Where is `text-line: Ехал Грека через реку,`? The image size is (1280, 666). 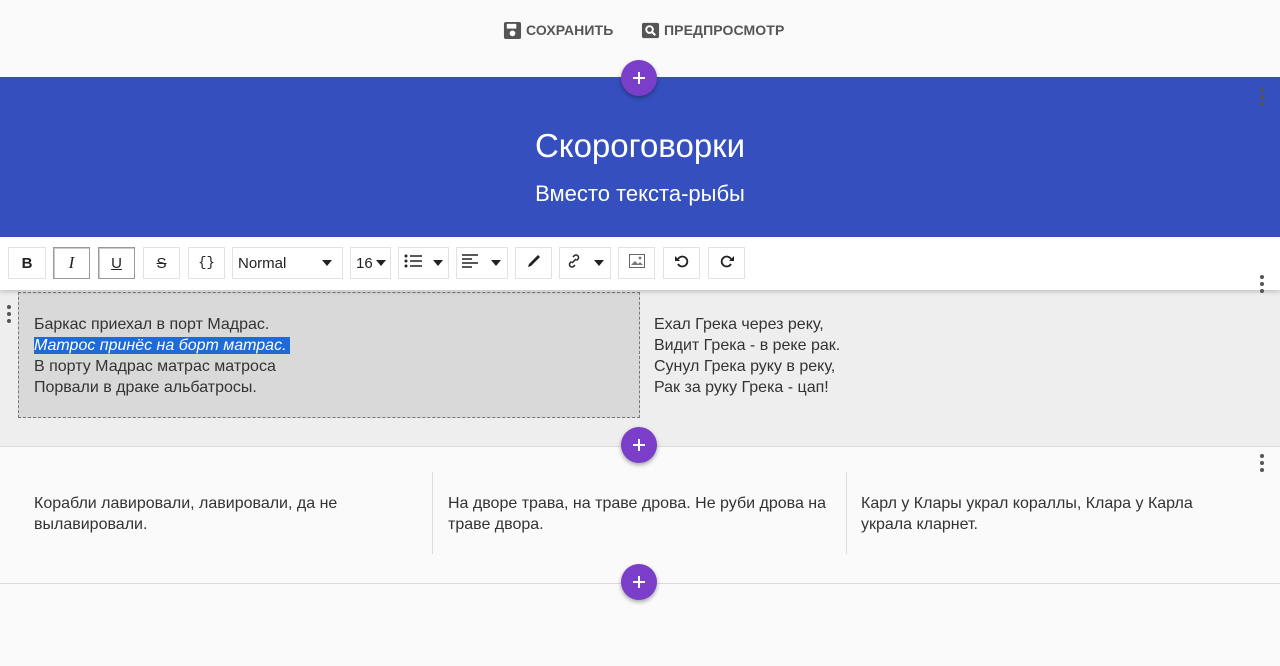 text-line: Ехал Грека через реку, is located at coordinates (739, 324).